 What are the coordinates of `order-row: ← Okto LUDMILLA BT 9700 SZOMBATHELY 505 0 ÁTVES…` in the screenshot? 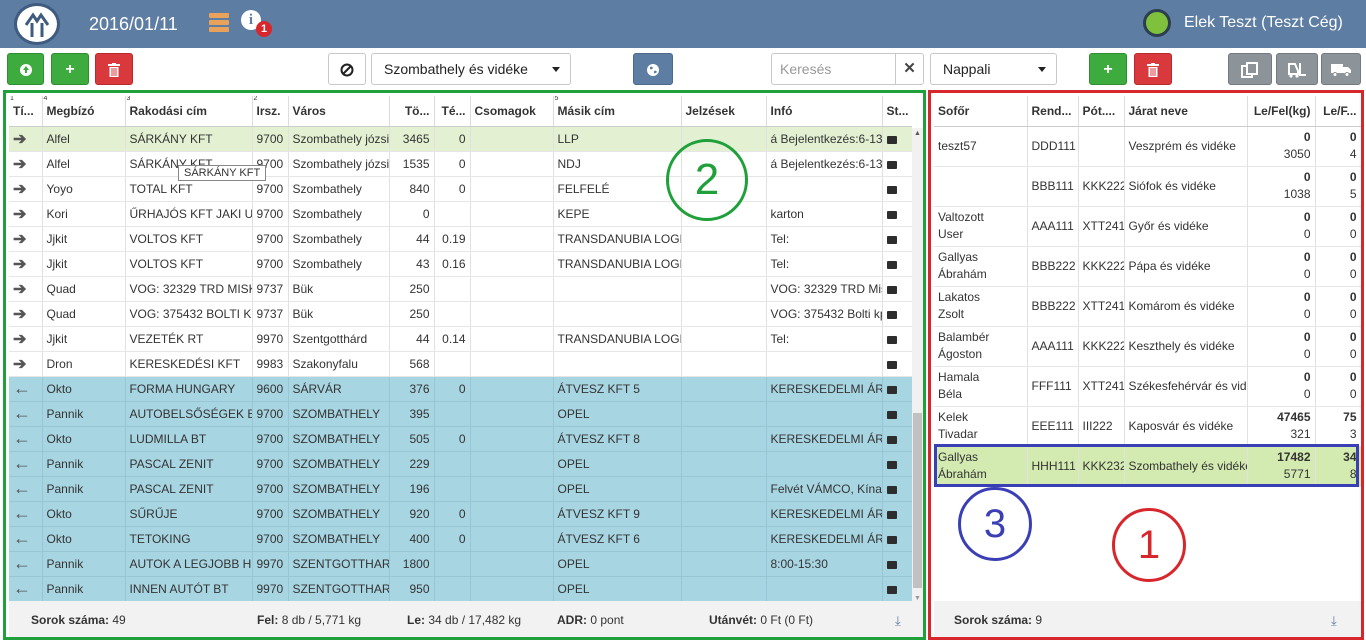 It's located at (460, 439).